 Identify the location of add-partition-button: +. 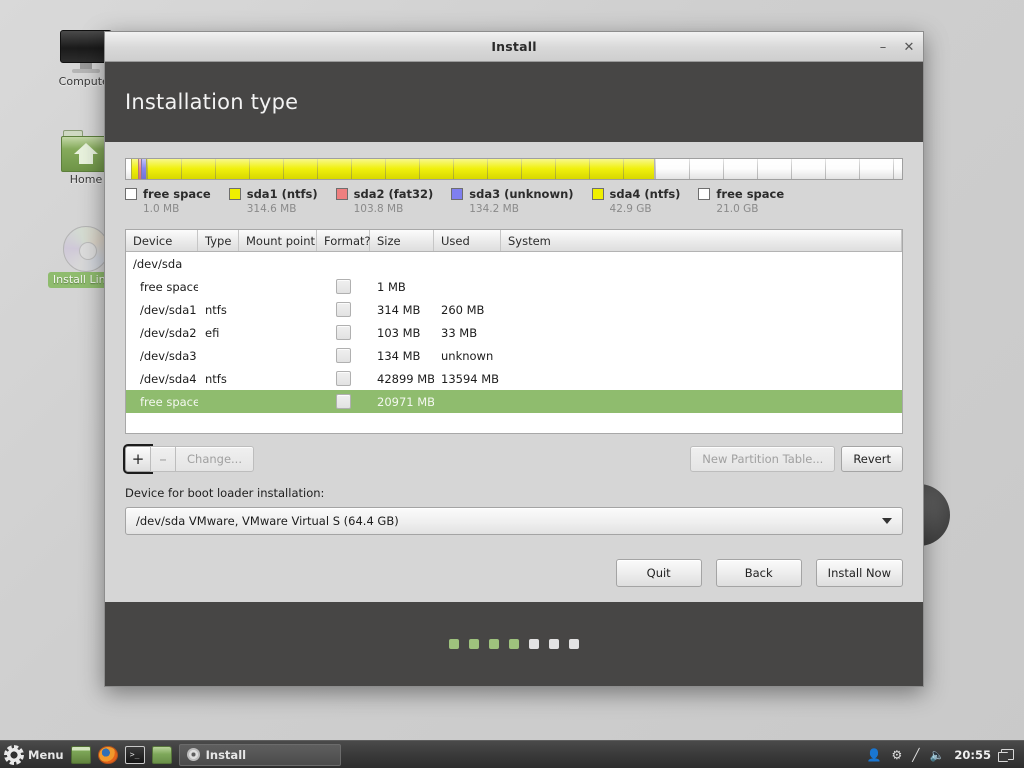
(138, 459).